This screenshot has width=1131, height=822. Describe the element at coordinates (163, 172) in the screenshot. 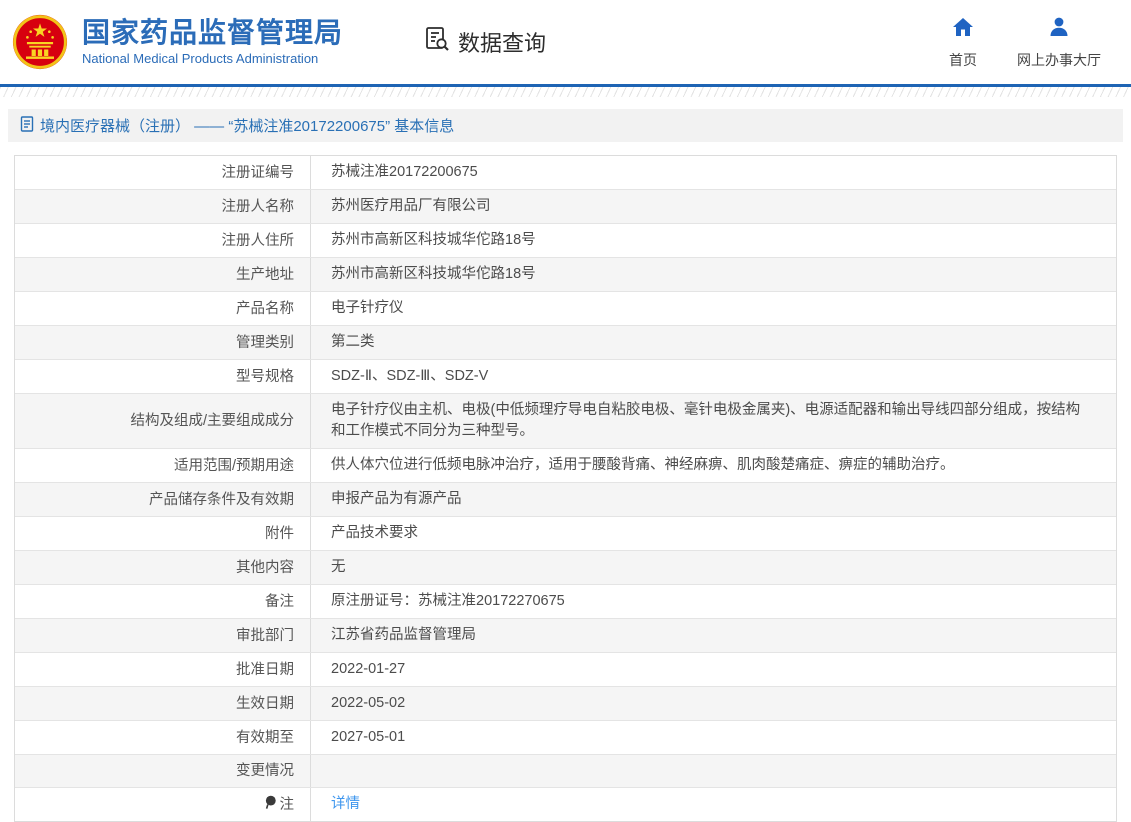

I see `row-label: 注册证编号` at that location.